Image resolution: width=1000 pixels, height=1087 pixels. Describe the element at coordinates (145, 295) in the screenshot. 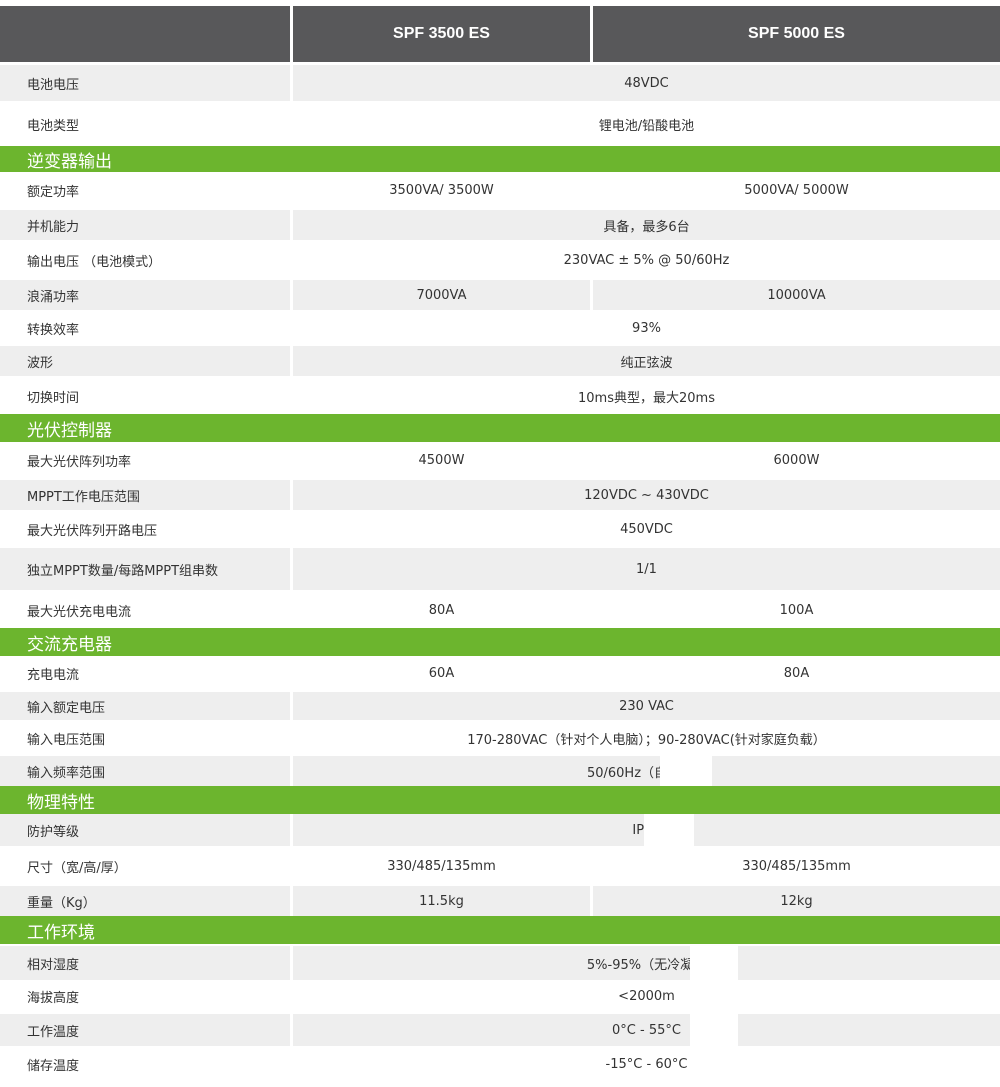

I see `row-label: 浪涌功率` at that location.